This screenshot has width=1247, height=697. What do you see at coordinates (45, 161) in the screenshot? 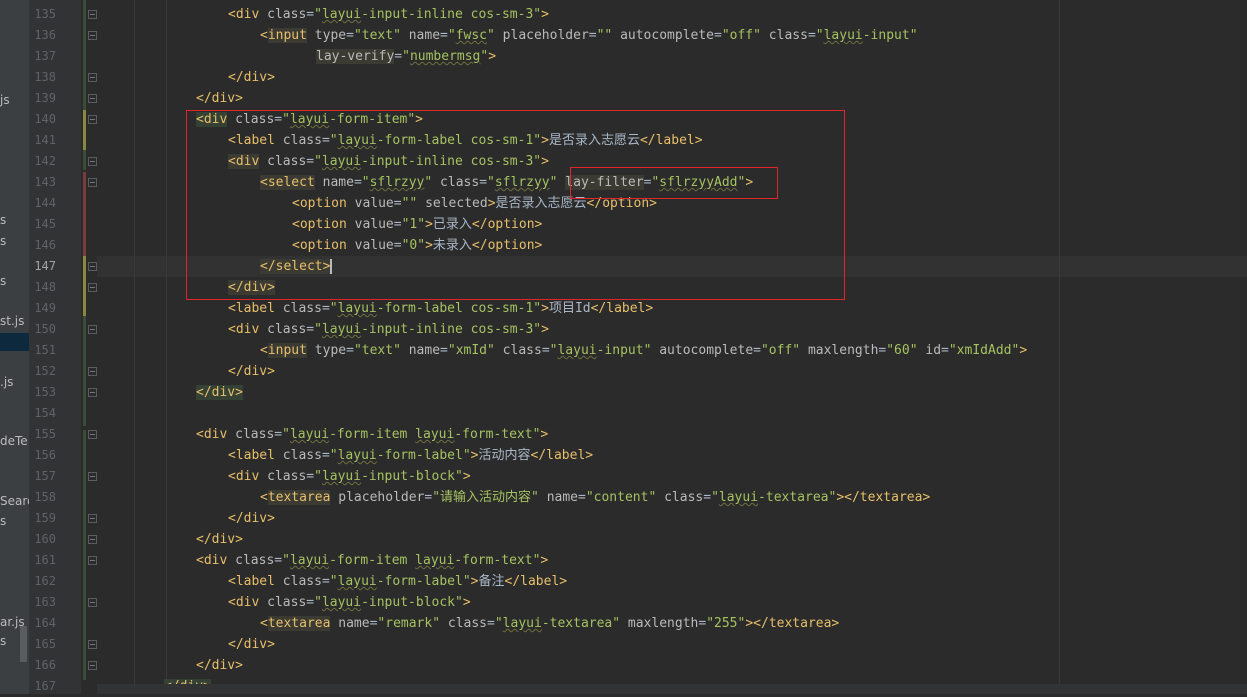
I see `line-number: 142` at bounding box center [45, 161].